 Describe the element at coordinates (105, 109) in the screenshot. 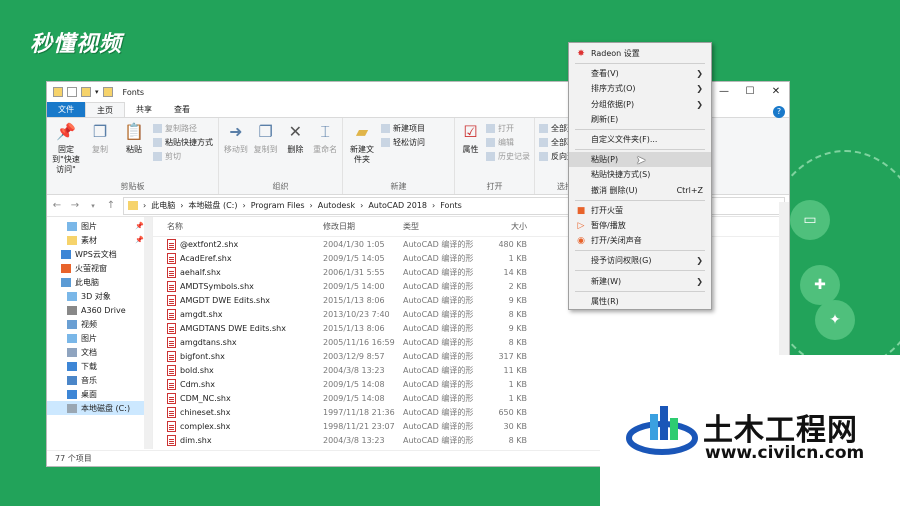

I see `tab-home: 主页` at that location.